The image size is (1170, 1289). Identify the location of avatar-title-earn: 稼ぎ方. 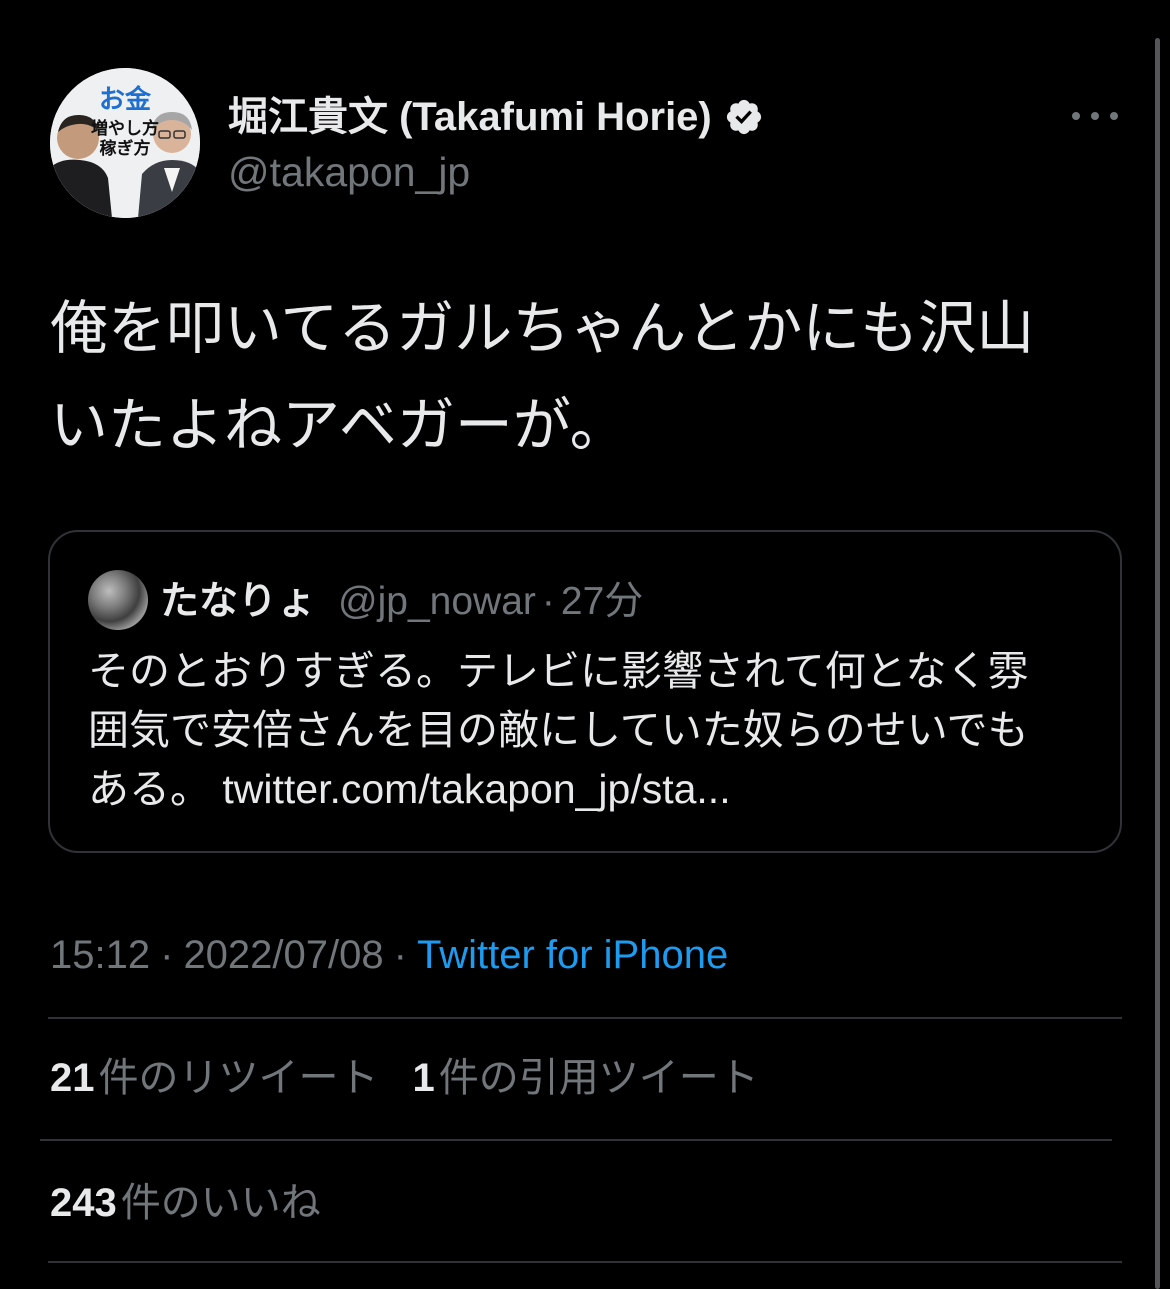
(125, 148).